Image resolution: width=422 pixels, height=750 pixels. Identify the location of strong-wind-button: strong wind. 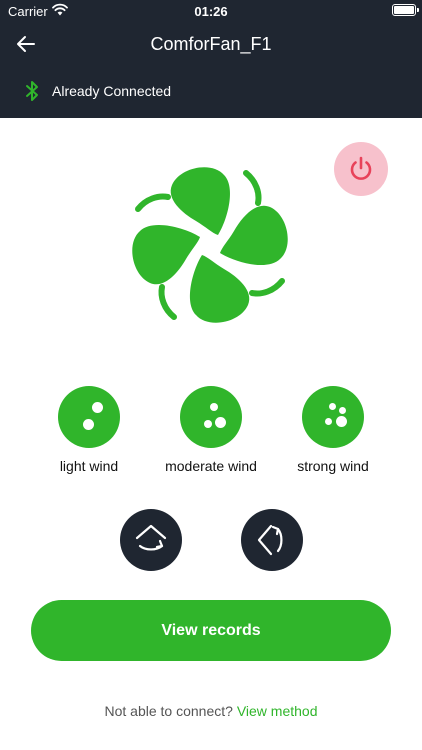
(333, 430).